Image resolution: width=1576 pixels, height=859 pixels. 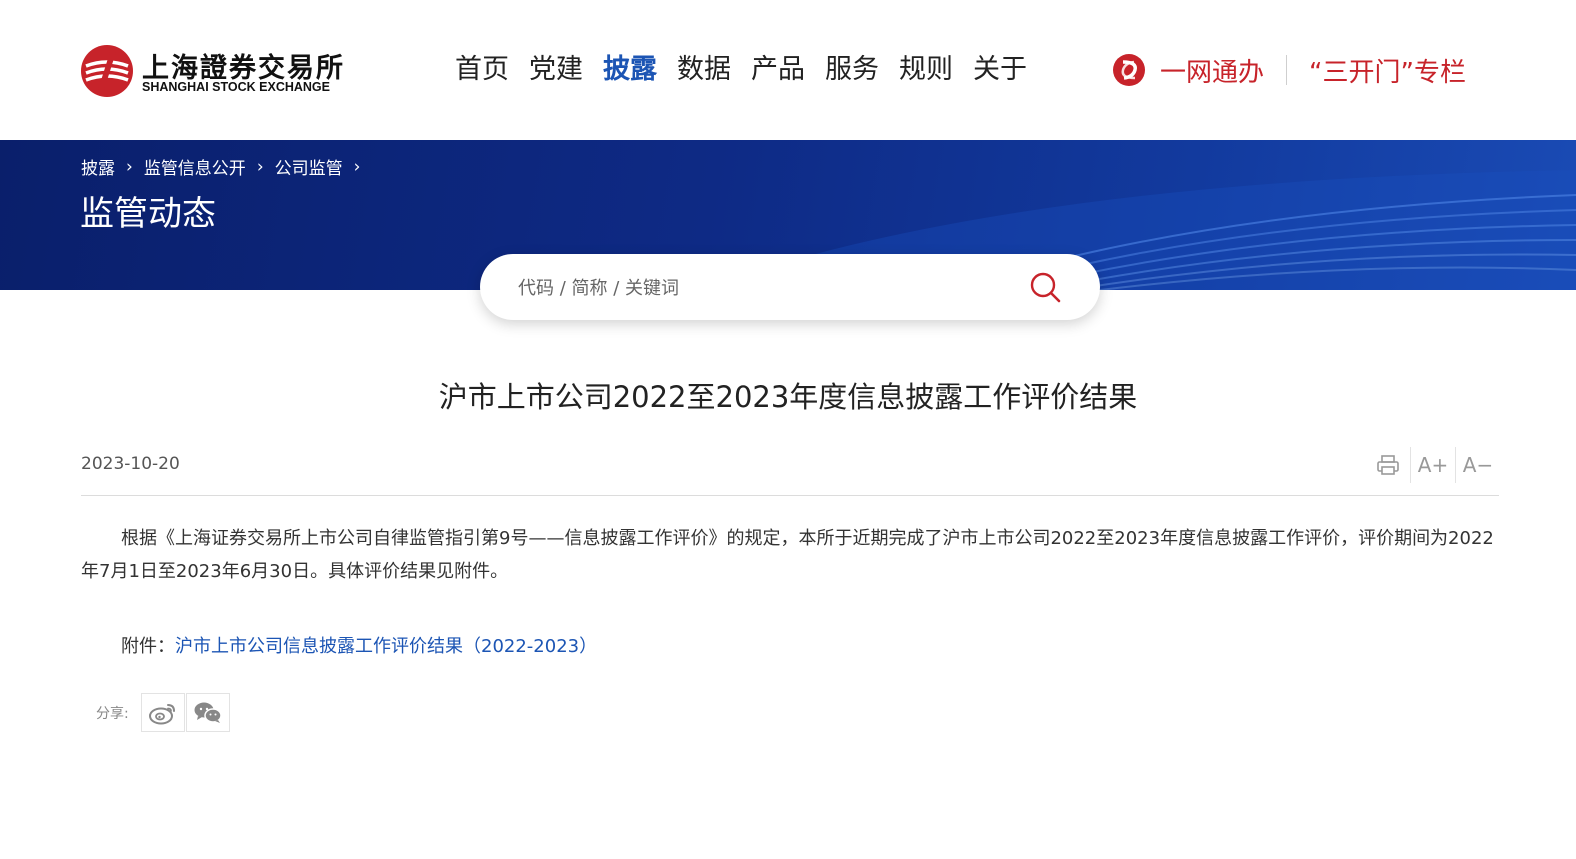 I want to click on search-input, so click(x=768, y=288).